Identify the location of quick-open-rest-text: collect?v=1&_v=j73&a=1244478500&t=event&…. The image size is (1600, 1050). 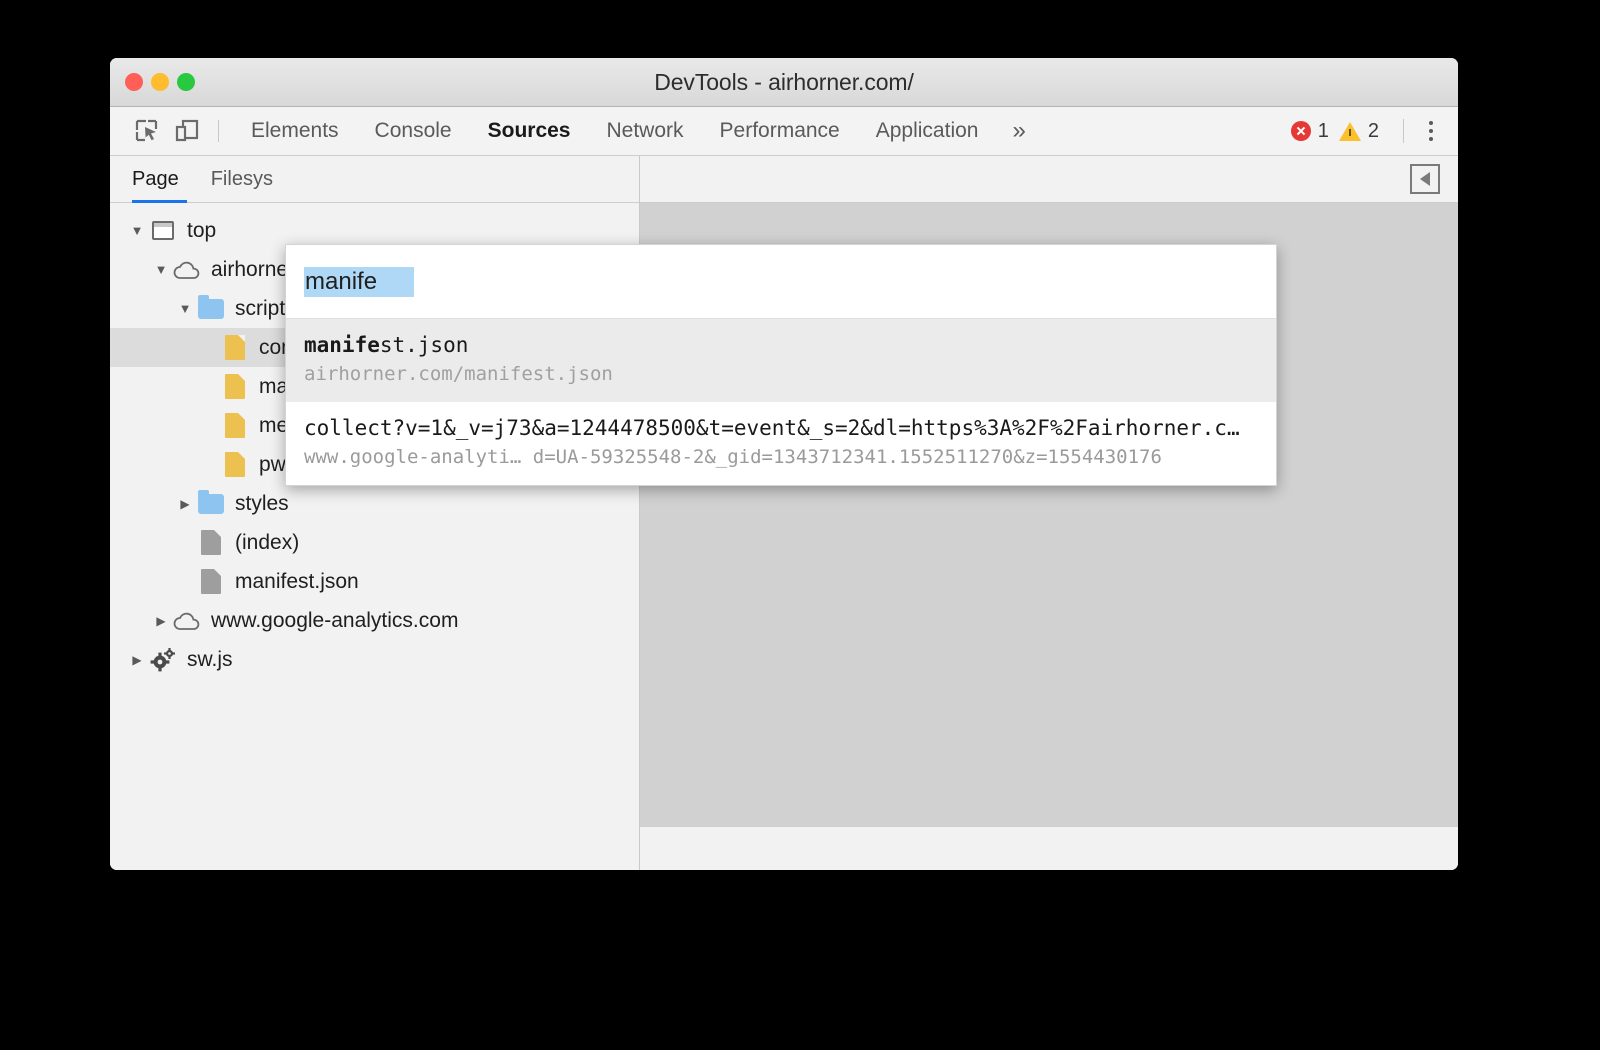
(772, 427).